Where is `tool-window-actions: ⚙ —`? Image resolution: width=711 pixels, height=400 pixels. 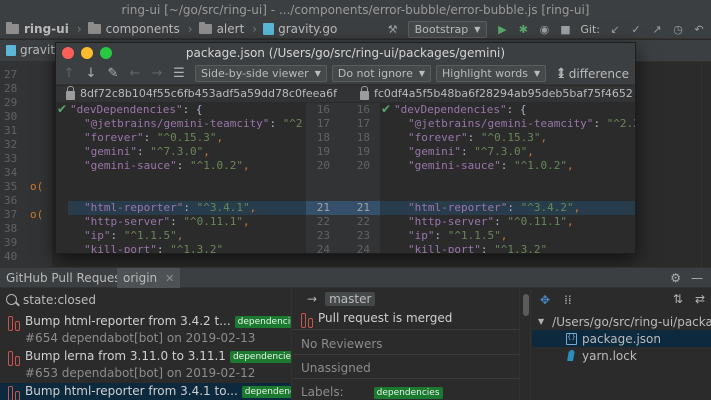
tool-window-actions: ⚙ — is located at coordinates (686, 278).